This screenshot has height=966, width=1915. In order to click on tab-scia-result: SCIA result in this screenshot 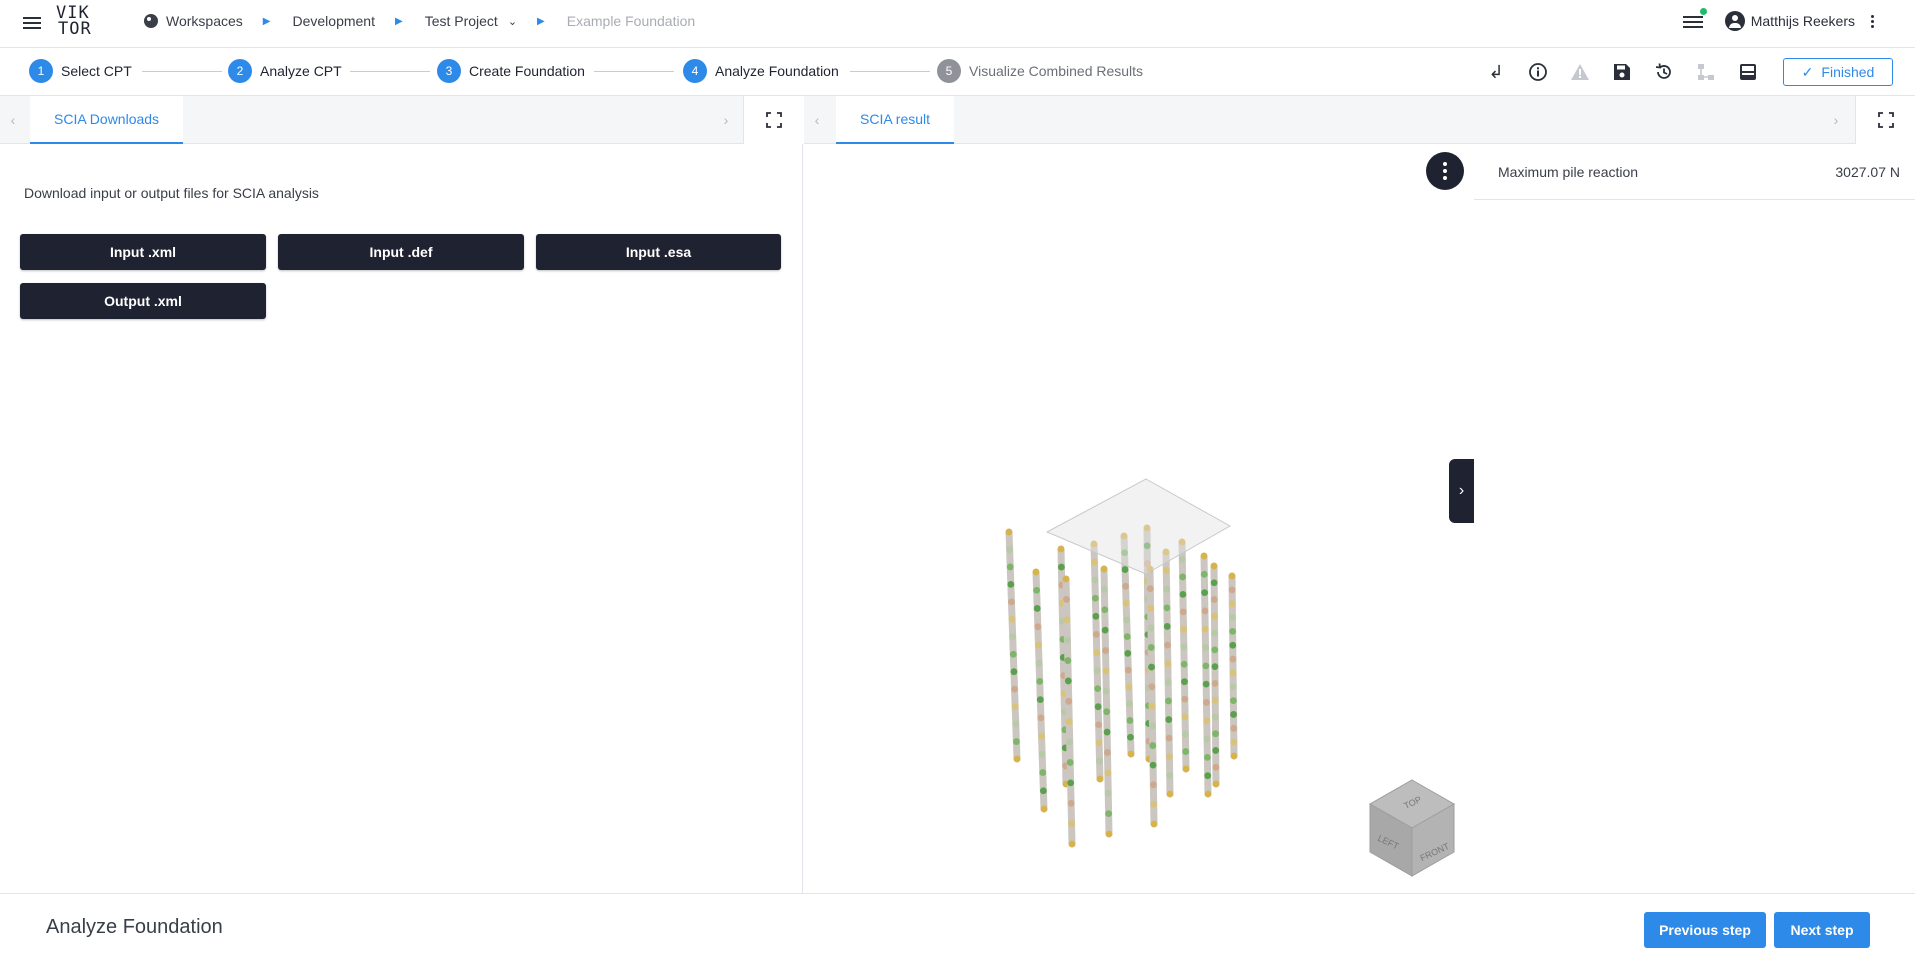, I will do `click(895, 120)`.